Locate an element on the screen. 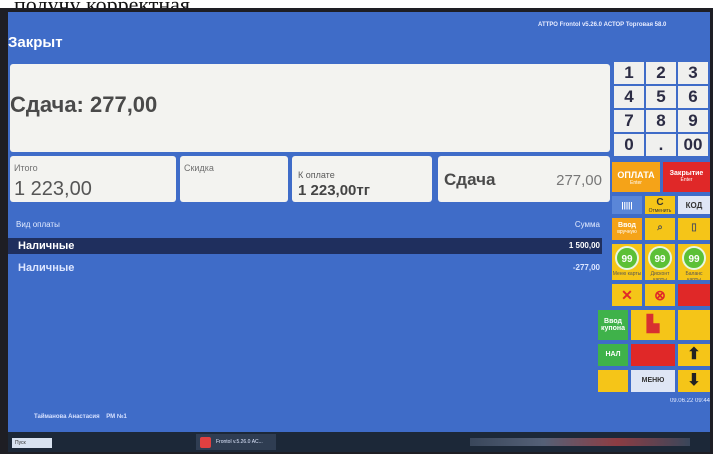  print-button: ▙ is located at coordinates (653, 325).